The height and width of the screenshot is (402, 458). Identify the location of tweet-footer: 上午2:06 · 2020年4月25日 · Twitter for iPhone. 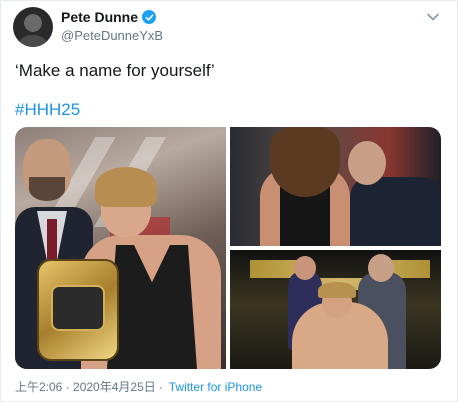
(138, 386).